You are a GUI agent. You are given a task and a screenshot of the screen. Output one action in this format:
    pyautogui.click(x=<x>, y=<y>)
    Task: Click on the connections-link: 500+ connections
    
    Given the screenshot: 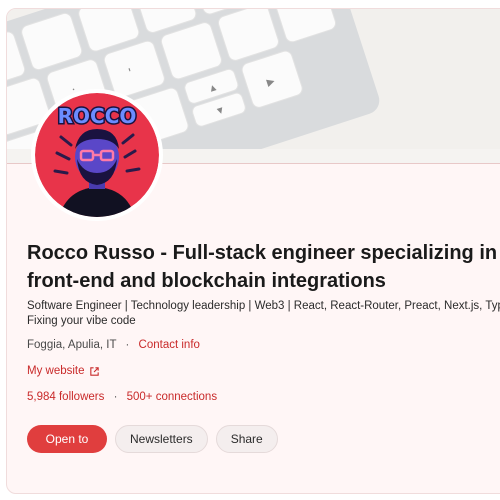 What is the action you would take?
    pyautogui.click(x=172, y=397)
    